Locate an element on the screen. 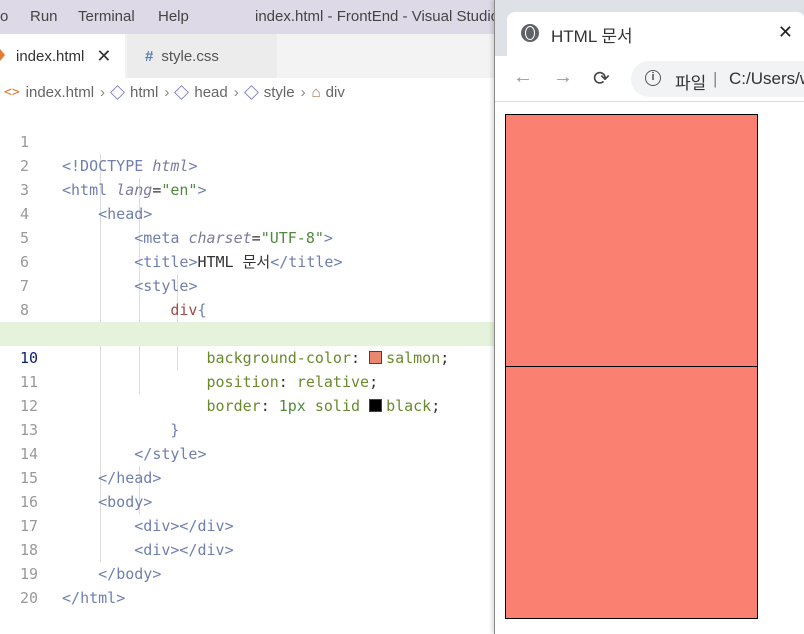 The height and width of the screenshot is (634, 804). breadcrumb-item-html: html is located at coordinates (144, 92).